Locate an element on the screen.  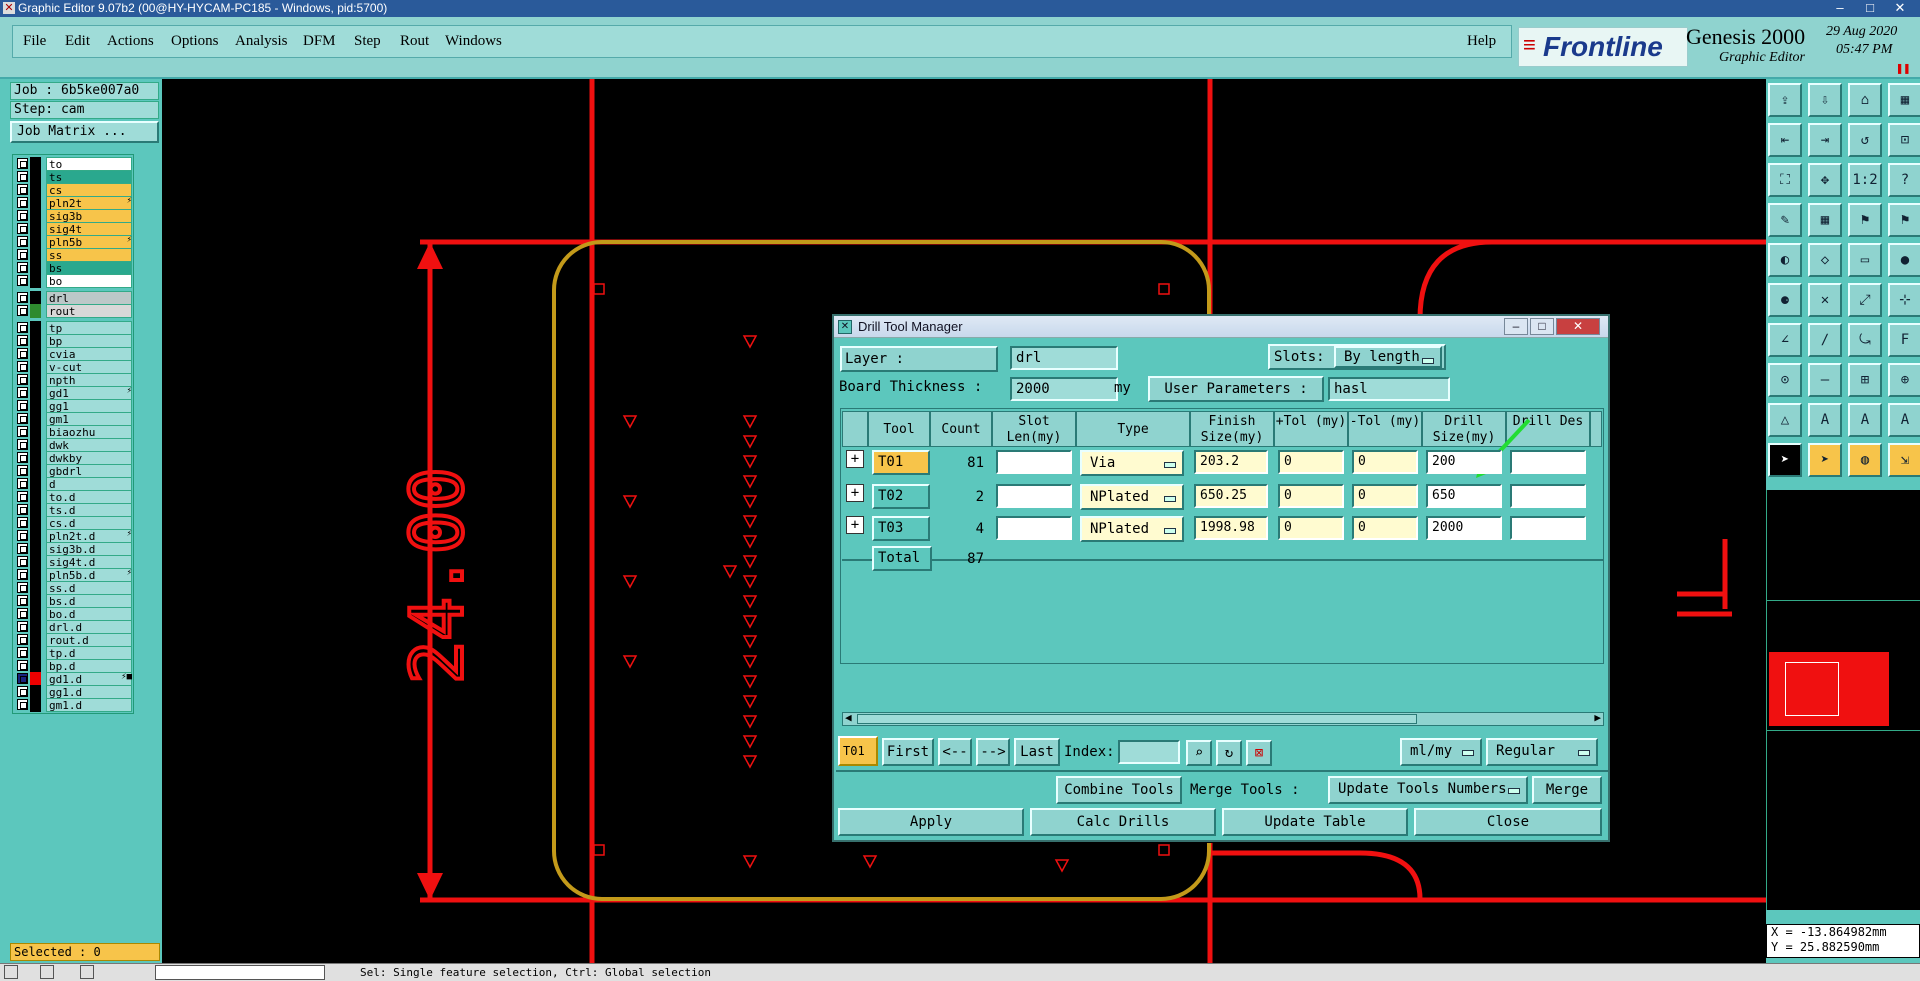
layer-name: v-cut is located at coordinates (89, 367).